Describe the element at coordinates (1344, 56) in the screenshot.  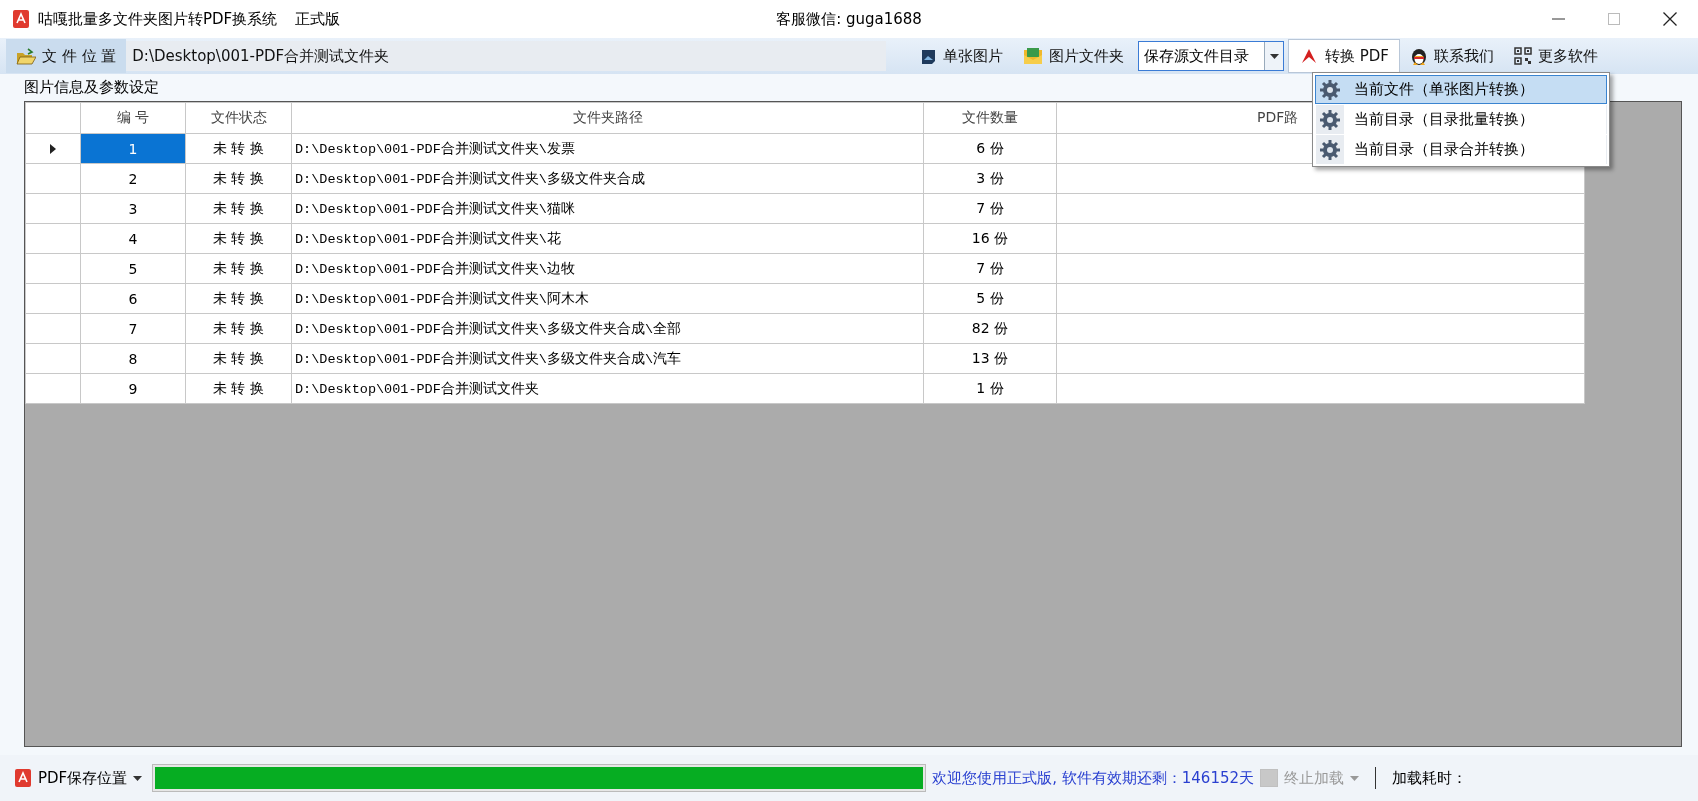
I see `convert-pdf-button: 转换 PDF` at that location.